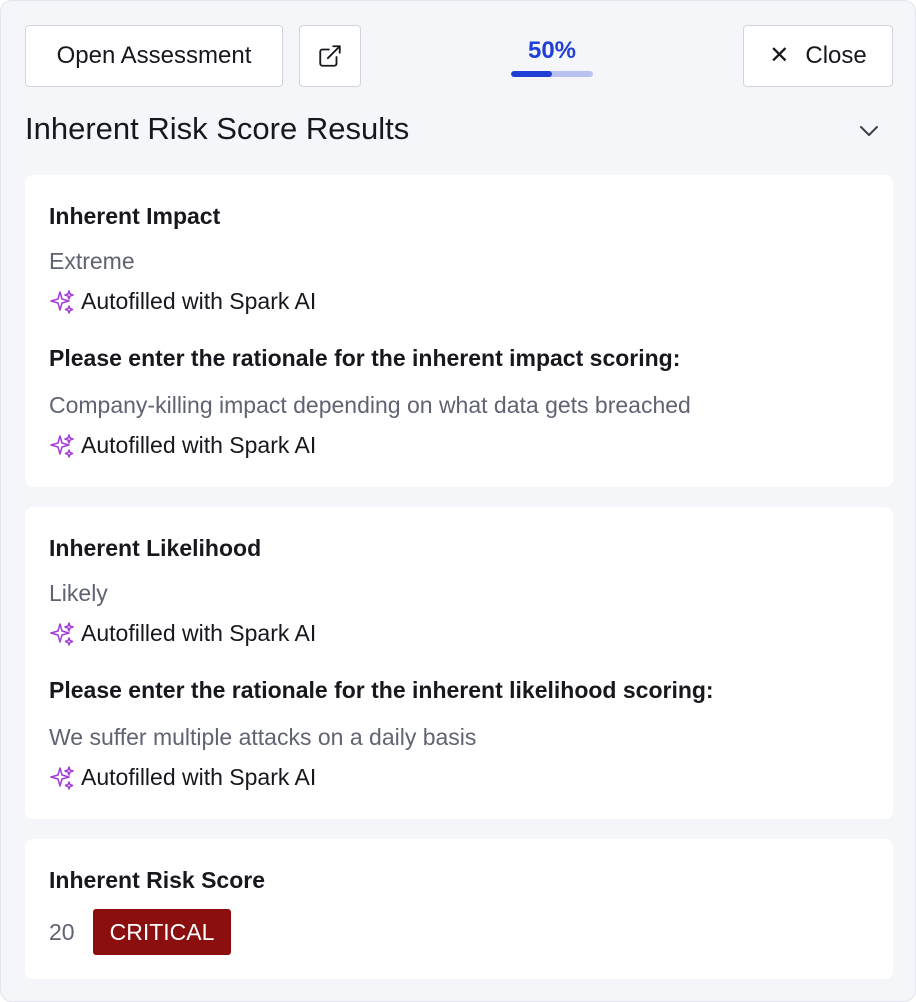  Describe the element at coordinates (62, 931) in the screenshot. I see `risk-score-value: 20` at that location.